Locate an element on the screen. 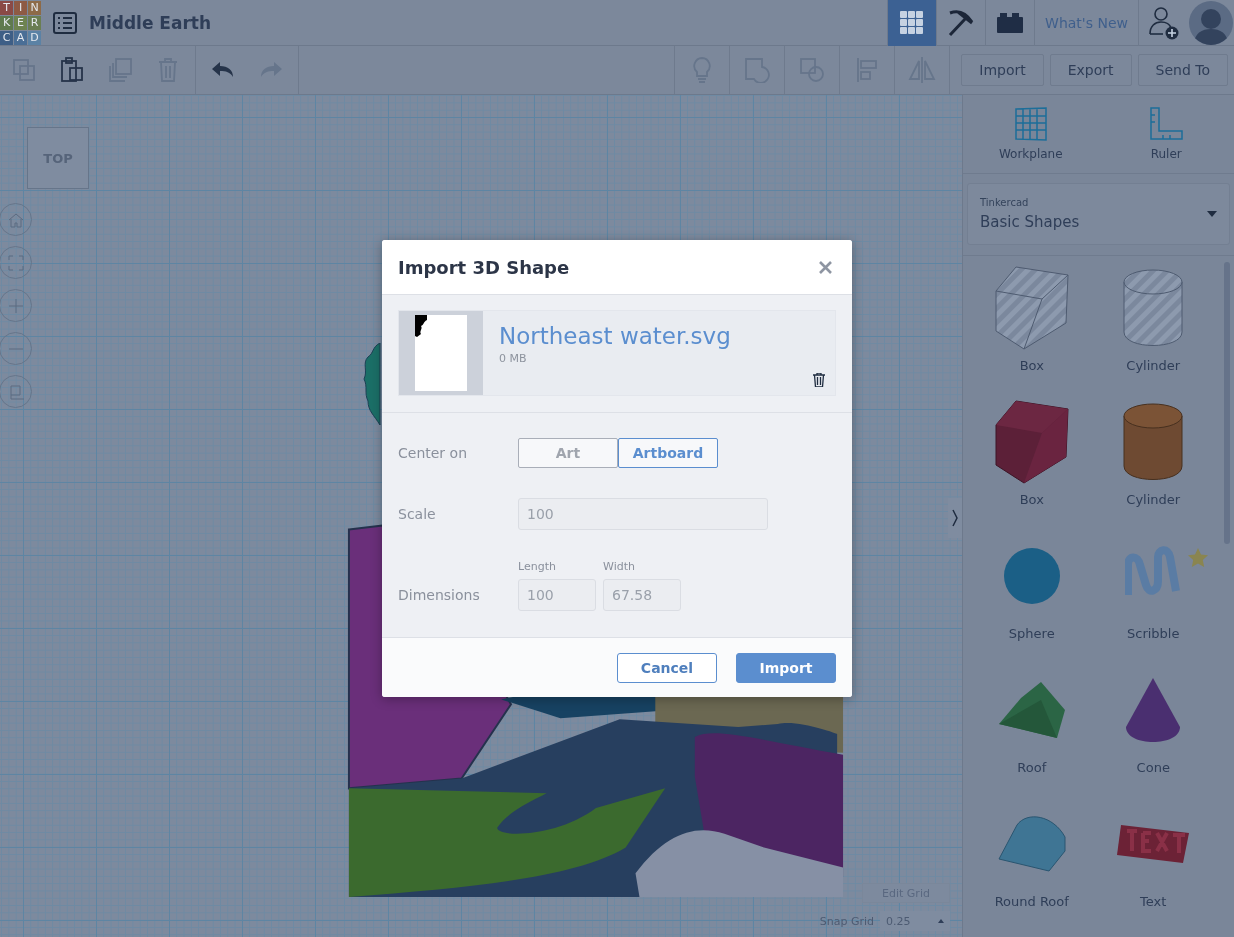 This screenshot has height=937, width=1234. dialog-title: Import 3D Shape is located at coordinates (484, 267).